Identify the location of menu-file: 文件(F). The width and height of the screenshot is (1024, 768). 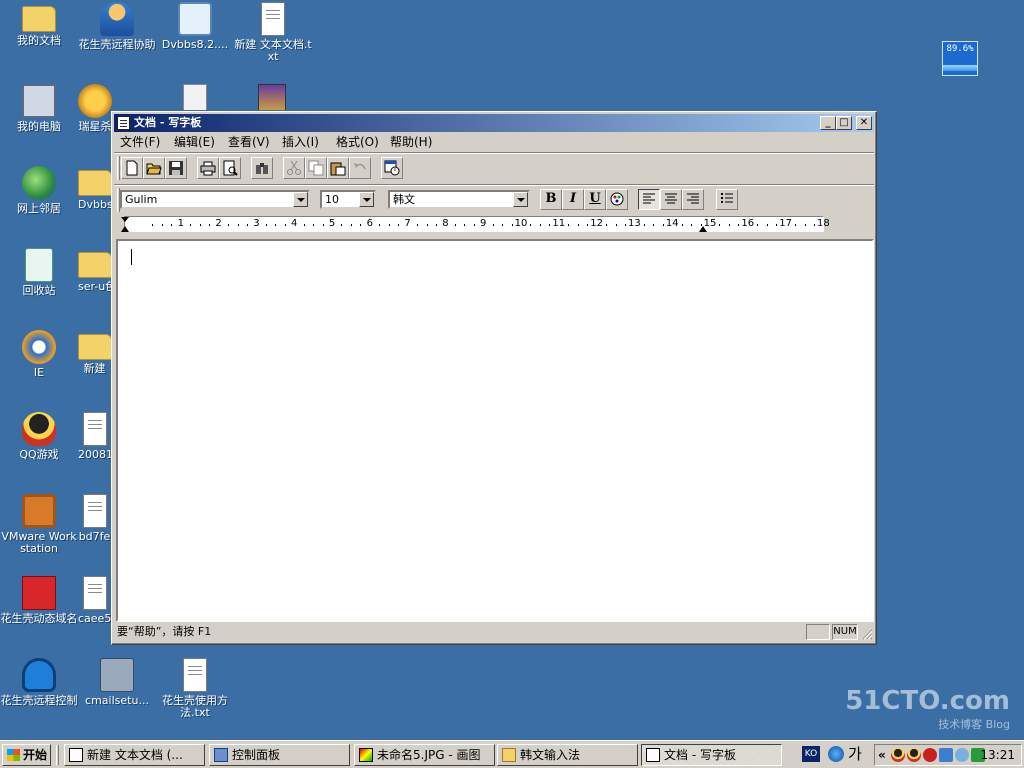
(140, 142).